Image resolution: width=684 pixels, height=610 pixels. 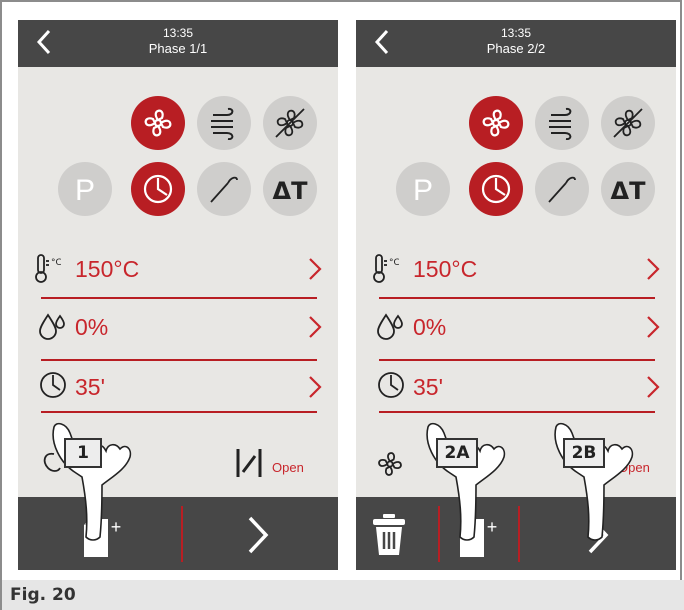 I want to click on callout-label: 2A, so click(x=457, y=453).